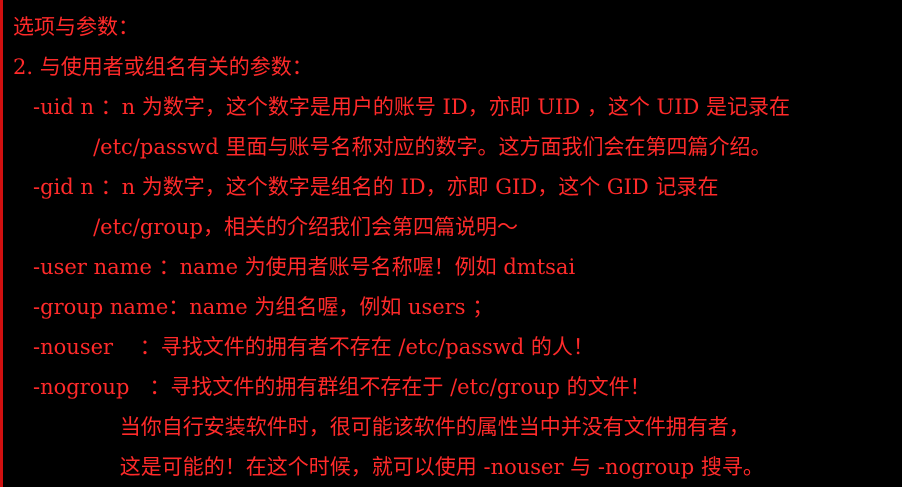 The image size is (902, 487). I want to click on subsection-heading-line: 2. 与使用者或组名有关的参数：, so click(163, 67).